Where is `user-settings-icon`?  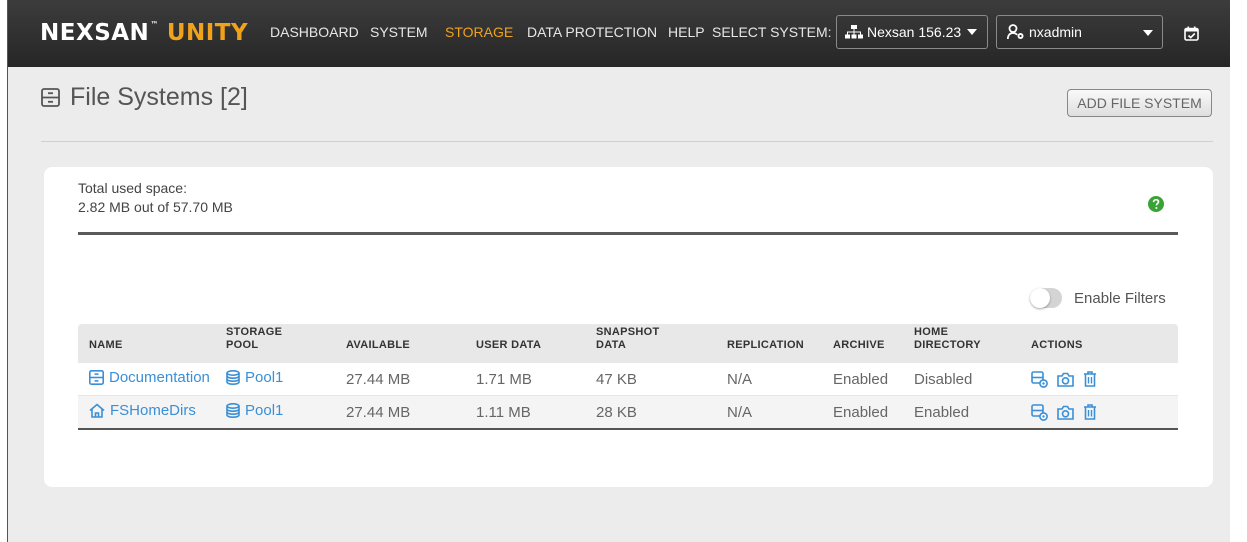 user-settings-icon is located at coordinates (1016, 32).